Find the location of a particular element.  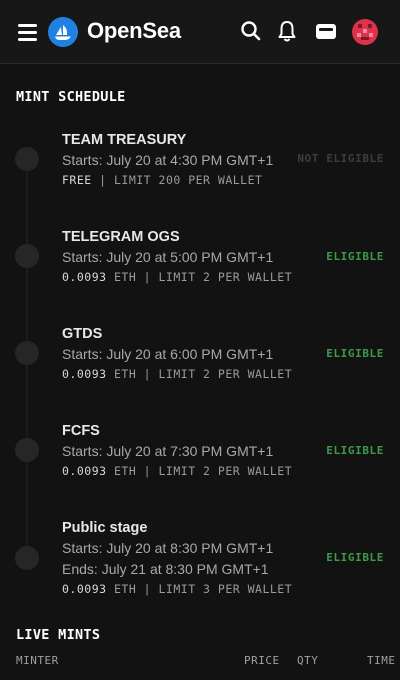

stage-start-time: Starts: July 20 at 5:00 PM GMT+1 is located at coordinates (168, 257).